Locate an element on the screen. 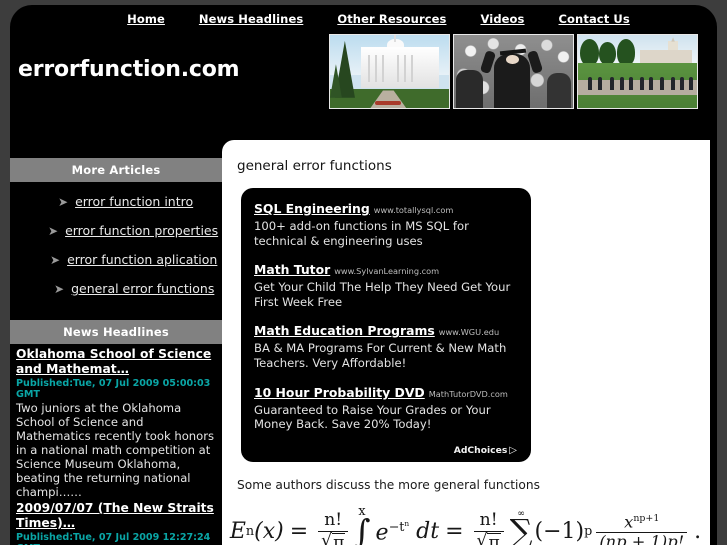 This screenshot has width=727, height=545. sidebar-link-general-error-functions: general error functions is located at coordinates (142, 288).